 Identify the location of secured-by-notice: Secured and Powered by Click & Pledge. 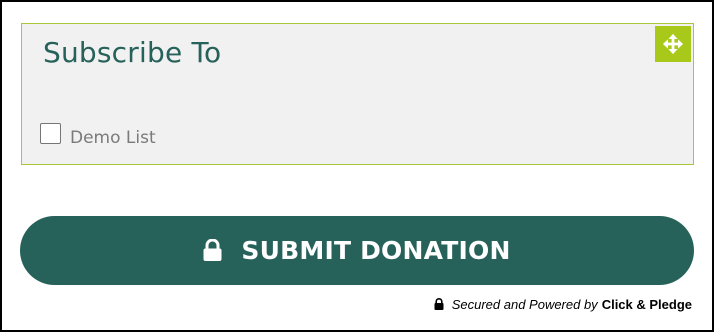
(563, 304).